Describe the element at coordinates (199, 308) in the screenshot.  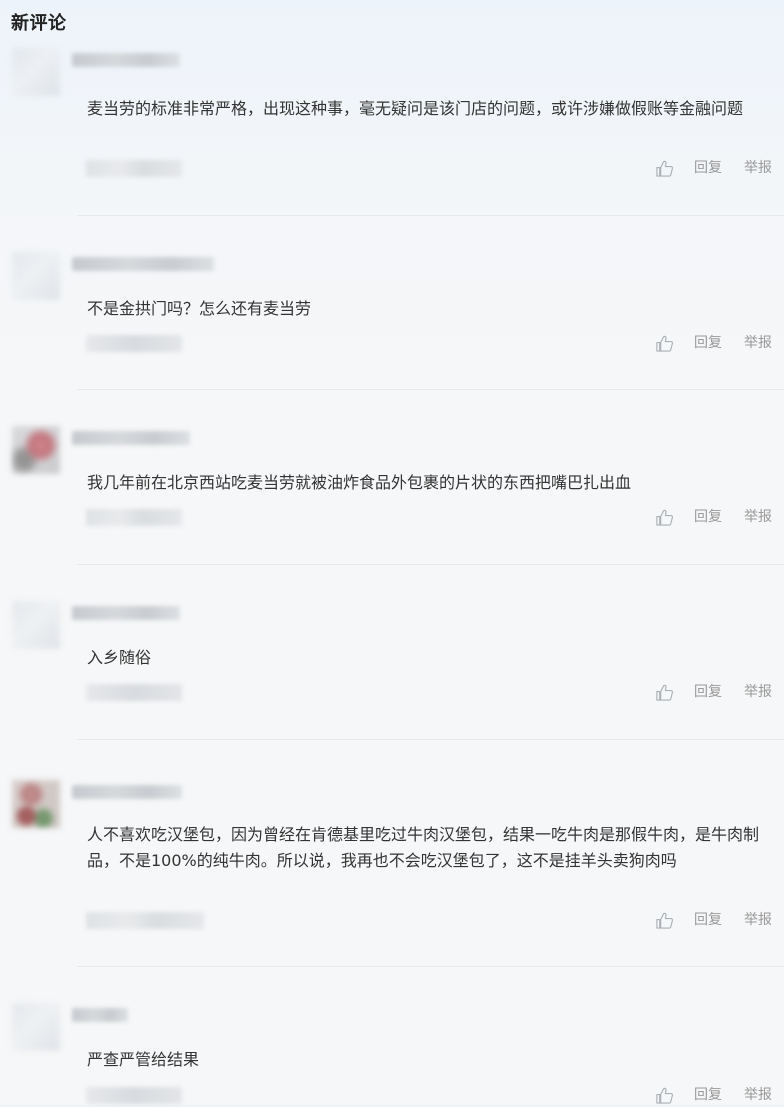
I see `comment-text: 不是金拱门吗？怎么还有麦当劳` at that location.